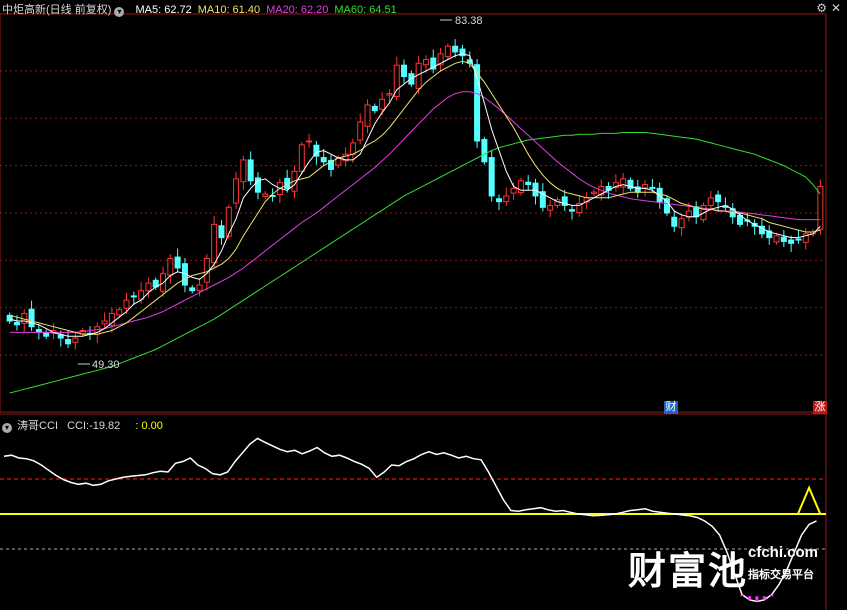 The height and width of the screenshot is (610, 847). What do you see at coordinates (383, 10) in the screenshot?
I see `ma-value: 64.51` at bounding box center [383, 10].